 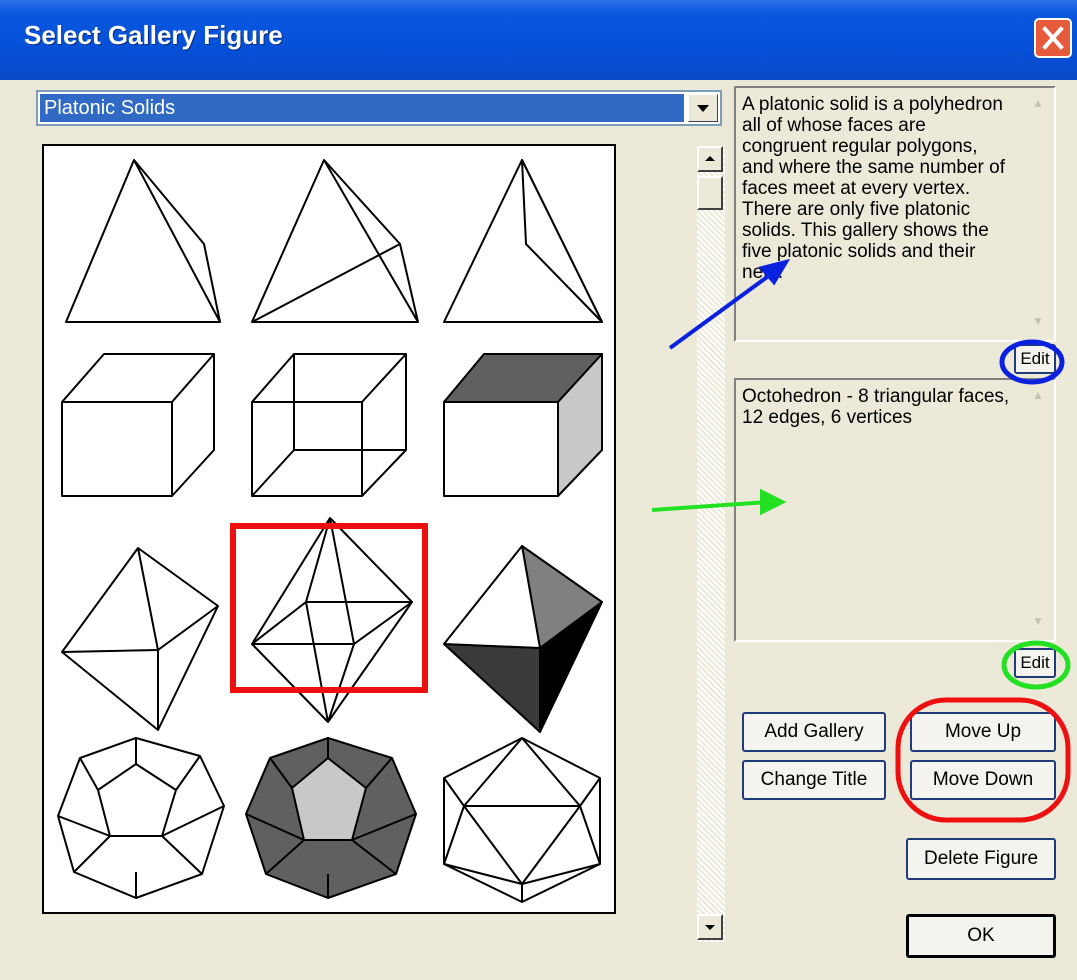 I want to click on figure-octahedron-hidden-lines, so click(x=332, y=620).